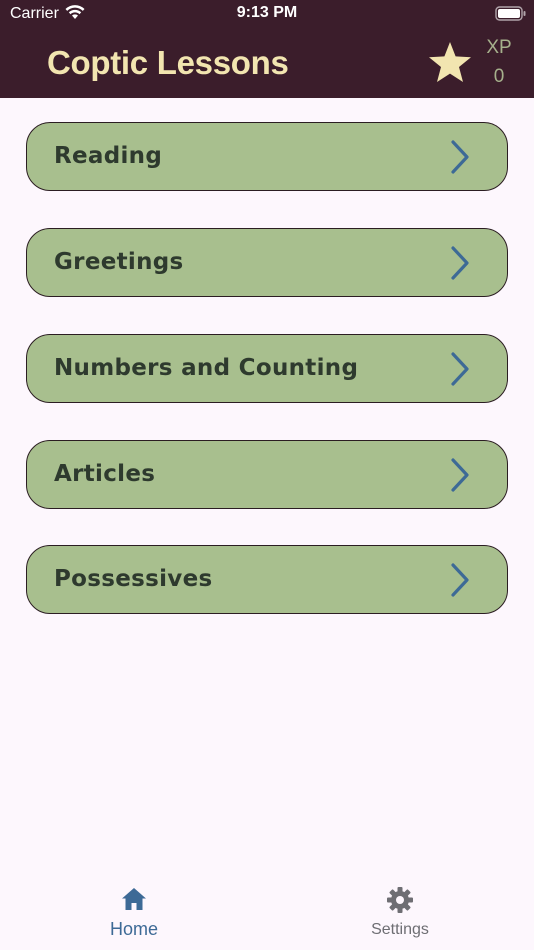 This screenshot has width=534, height=950. I want to click on header-bar: Carrier 9:13 PM Coptic Lessons XP 0, so click(267, 49).